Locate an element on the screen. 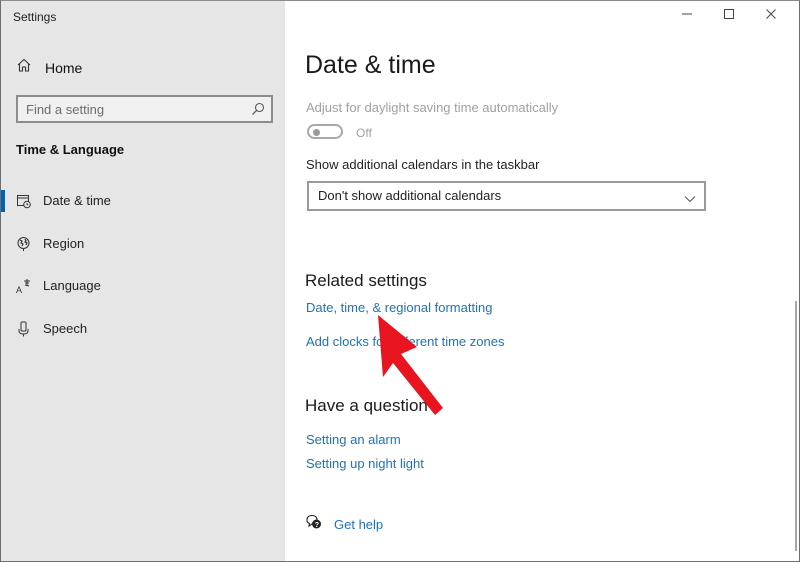 This screenshot has width=800, height=562. home-nav-item: Home is located at coordinates (49, 67).